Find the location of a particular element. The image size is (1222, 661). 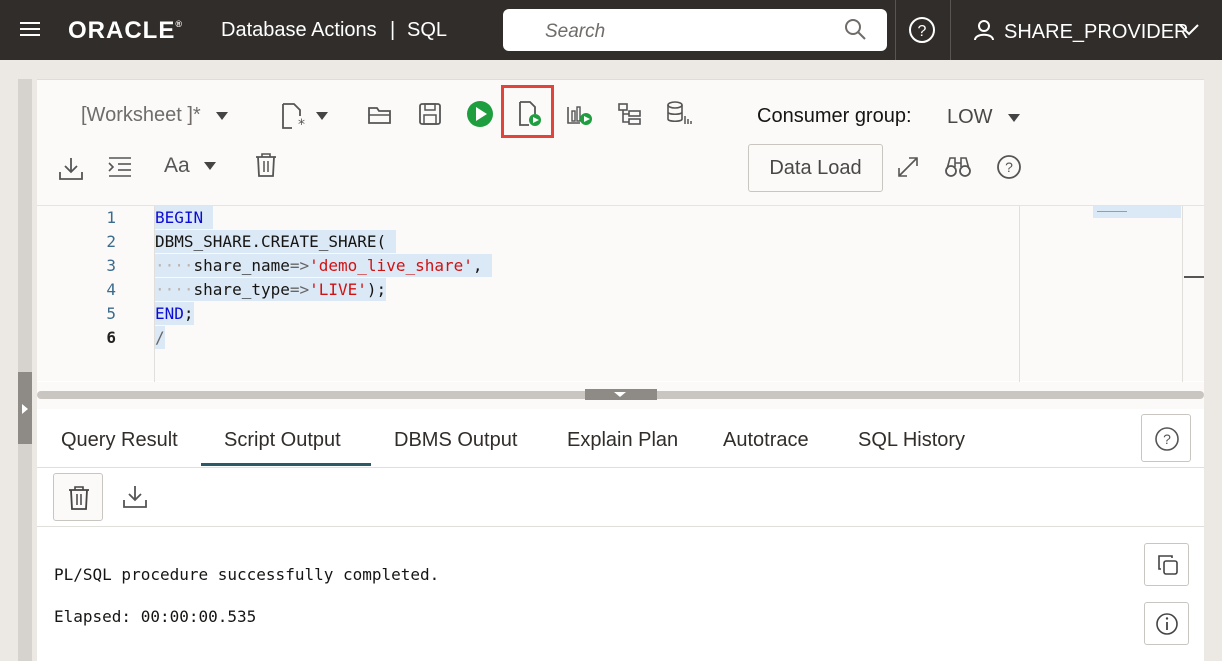

tab-explain-plan: Explain Plan is located at coordinates (622, 440).